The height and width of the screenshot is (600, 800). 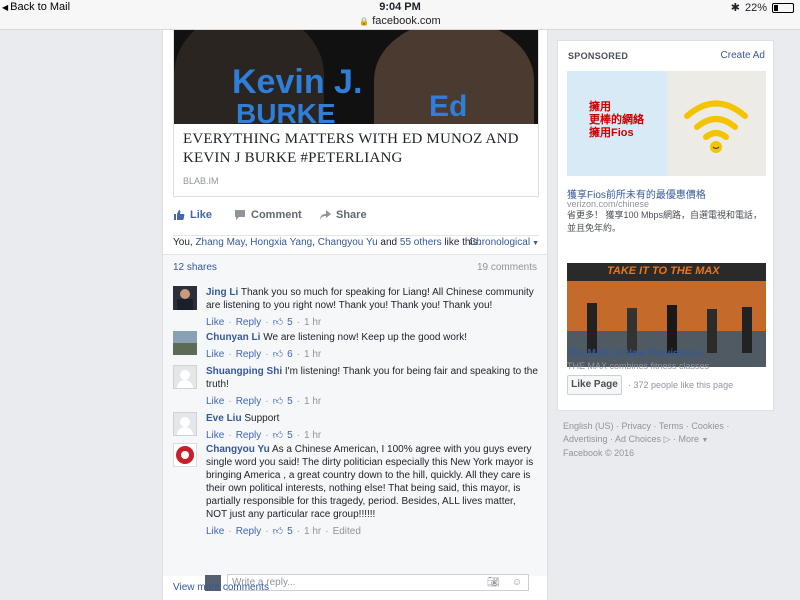 I want to click on share-arrow-icon, so click(x=325, y=215).